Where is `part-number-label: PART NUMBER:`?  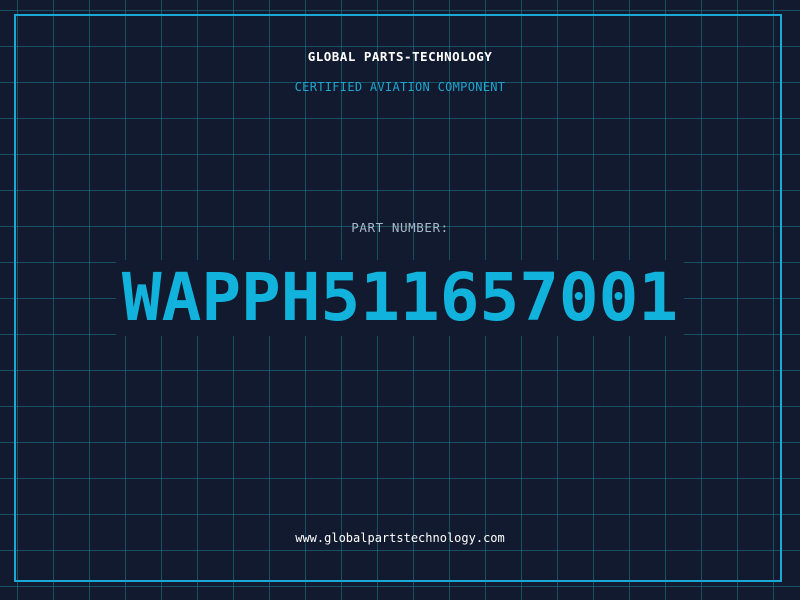
part-number-label: PART NUMBER: is located at coordinates (400, 227).